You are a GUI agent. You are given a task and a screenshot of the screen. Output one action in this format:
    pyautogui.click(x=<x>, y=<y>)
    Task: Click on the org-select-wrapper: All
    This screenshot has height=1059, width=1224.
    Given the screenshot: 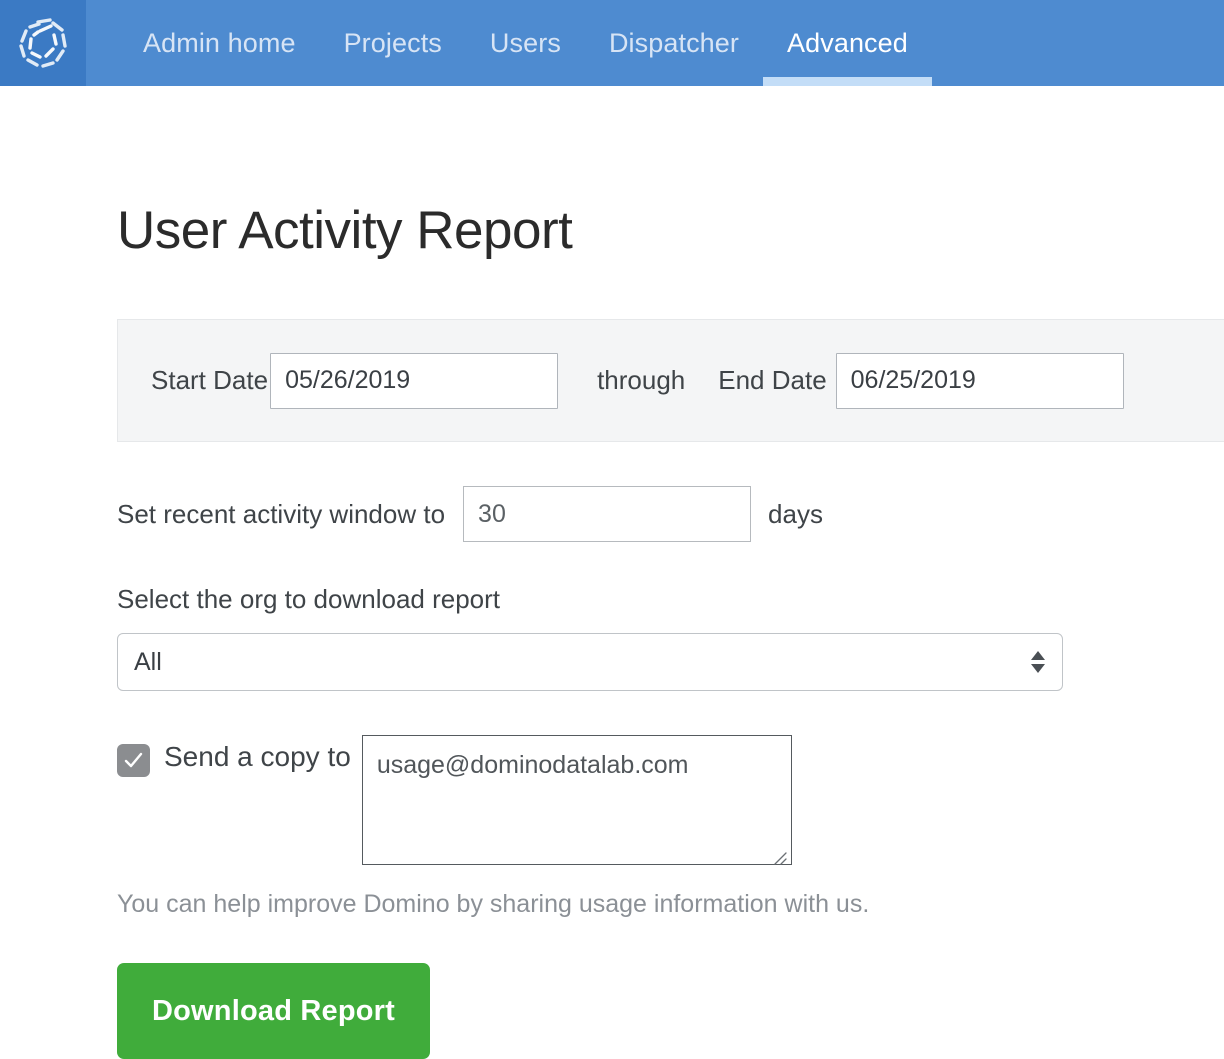 What is the action you would take?
    pyautogui.click(x=590, y=662)
    